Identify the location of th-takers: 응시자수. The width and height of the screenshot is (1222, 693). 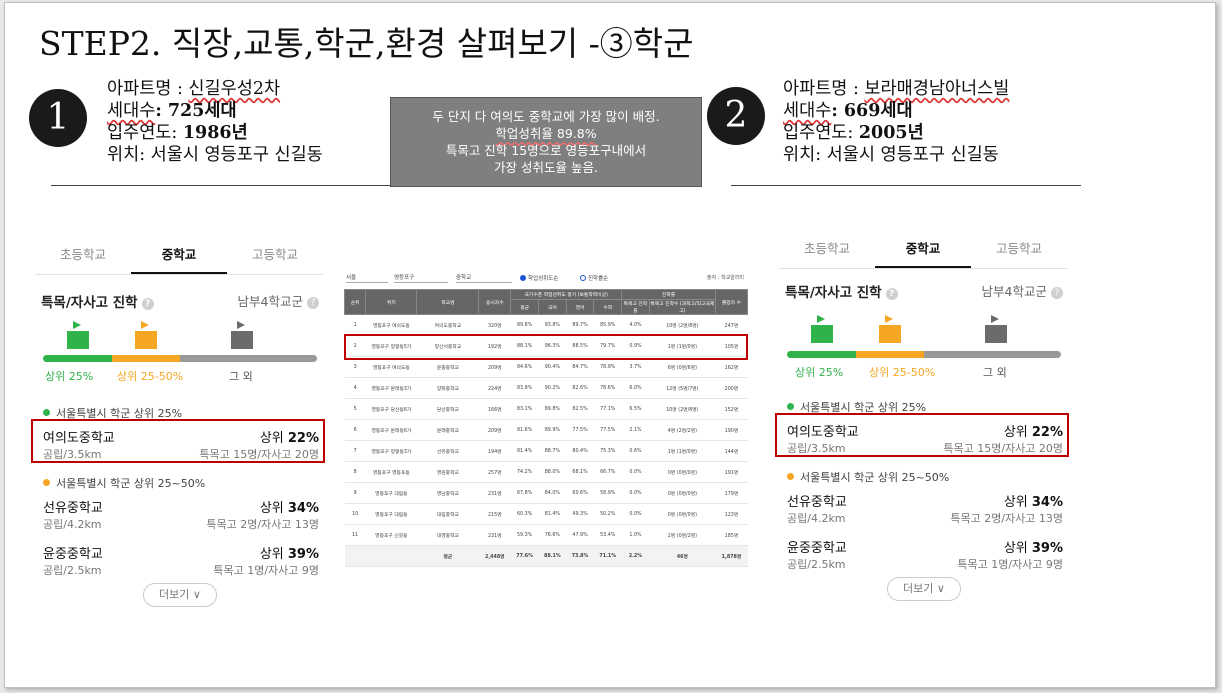
(495, 302).